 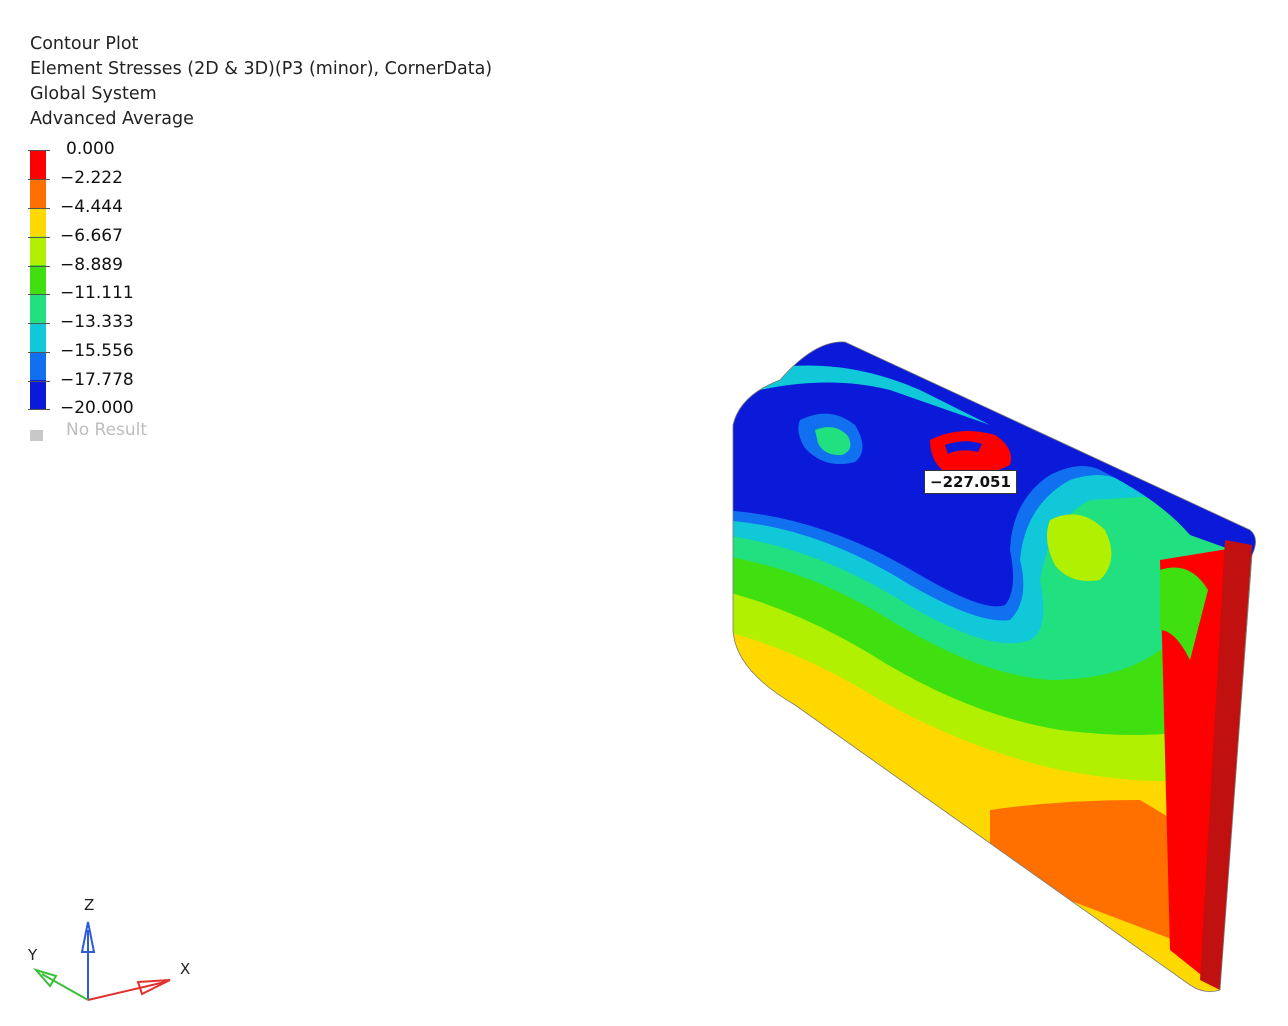 I want to click on legend-color-bar, so click(x=38, y=280).